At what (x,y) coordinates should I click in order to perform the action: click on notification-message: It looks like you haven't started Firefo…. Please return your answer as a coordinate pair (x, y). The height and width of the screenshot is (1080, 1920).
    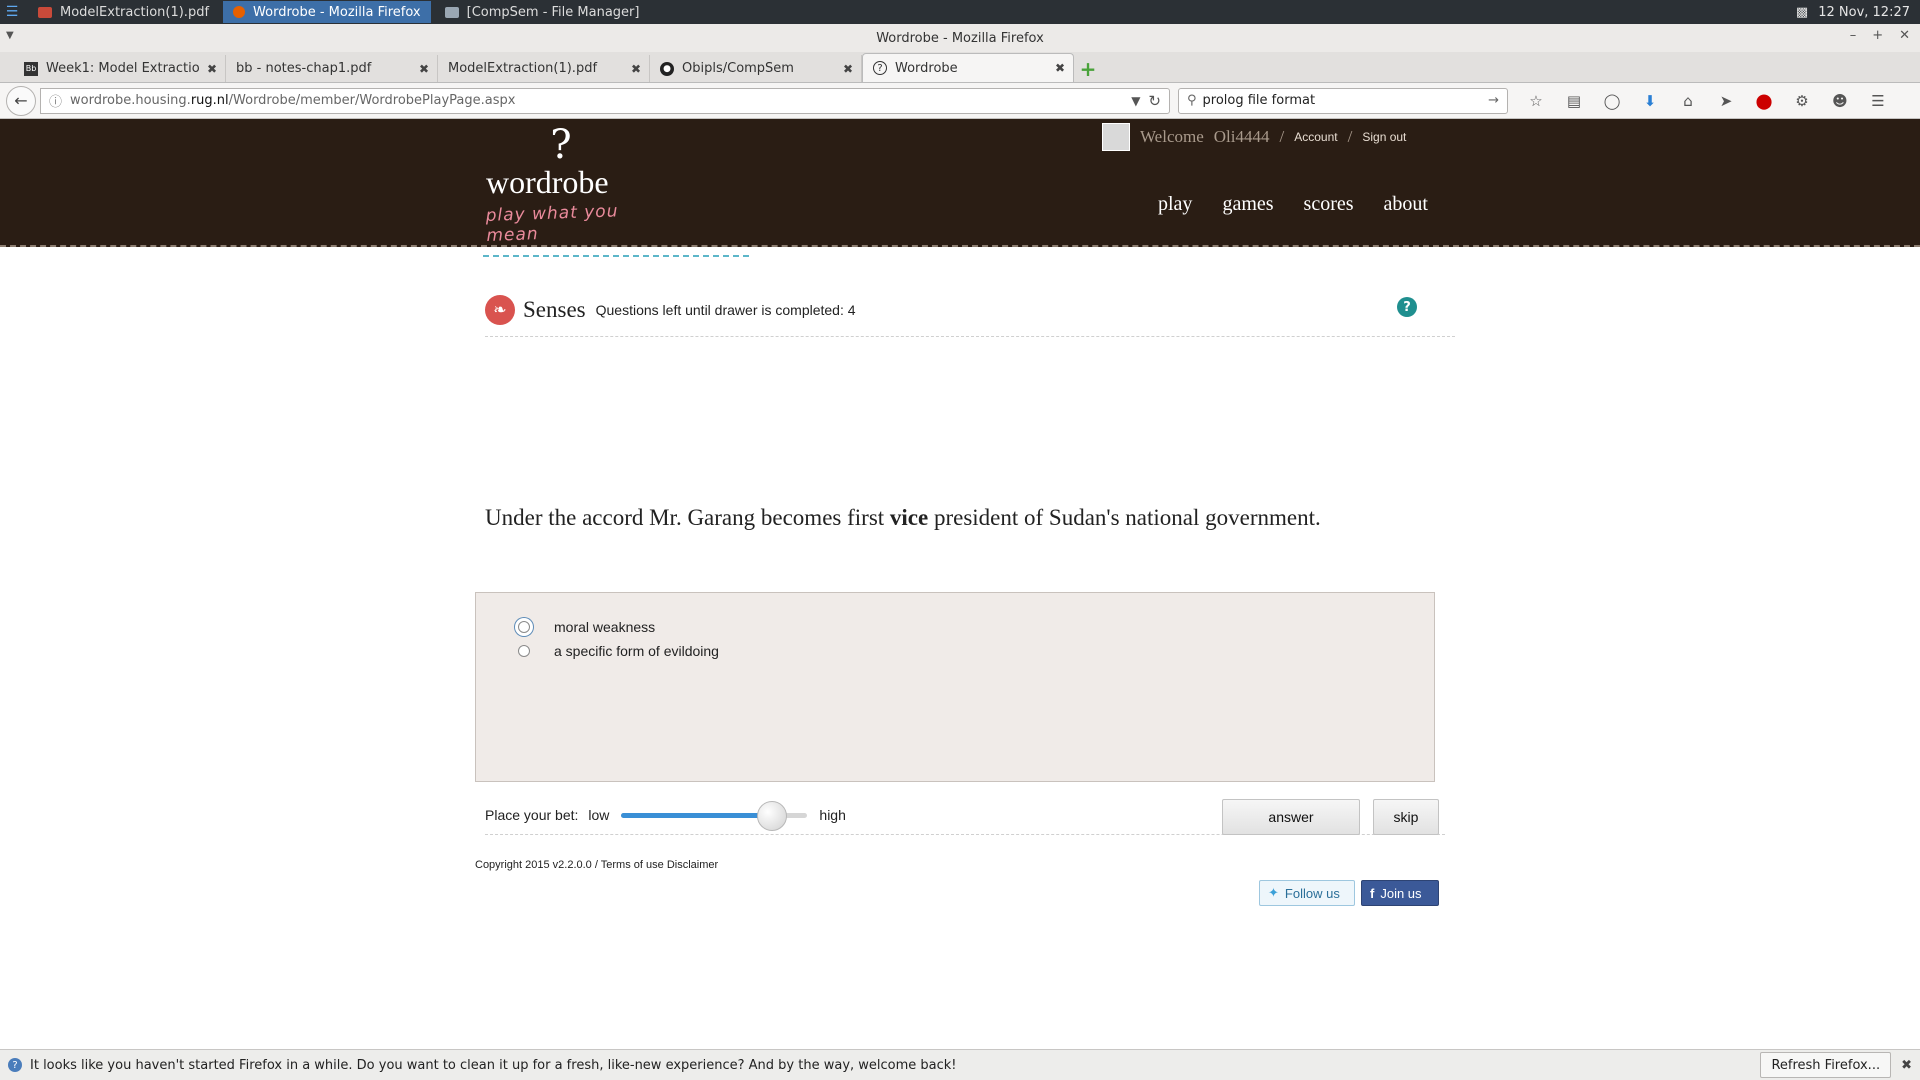
    Looking at the image, I should click on (493, 1065).